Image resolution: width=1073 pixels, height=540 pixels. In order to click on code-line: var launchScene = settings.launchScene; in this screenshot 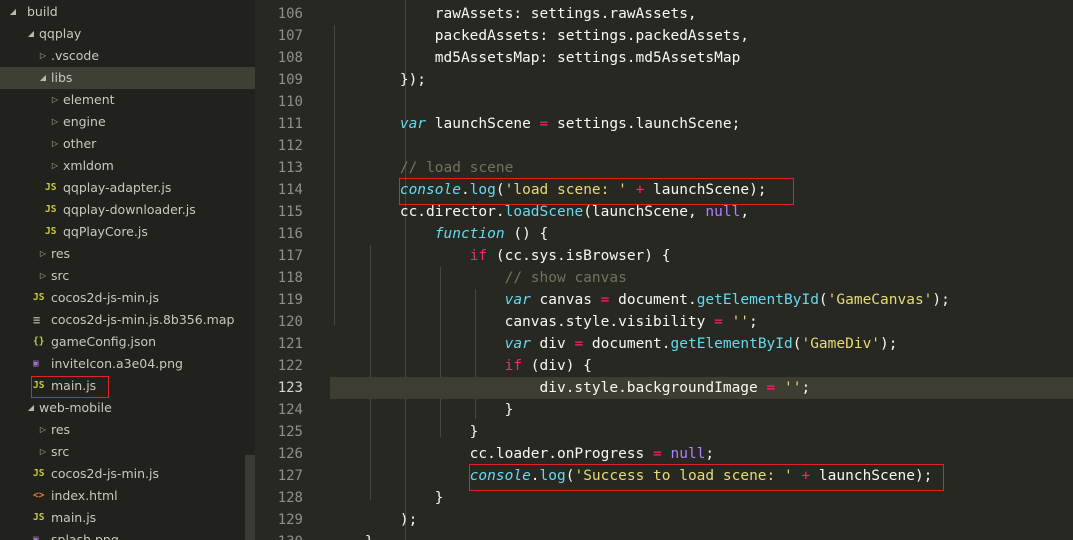, I will do `click(701, 124)`.